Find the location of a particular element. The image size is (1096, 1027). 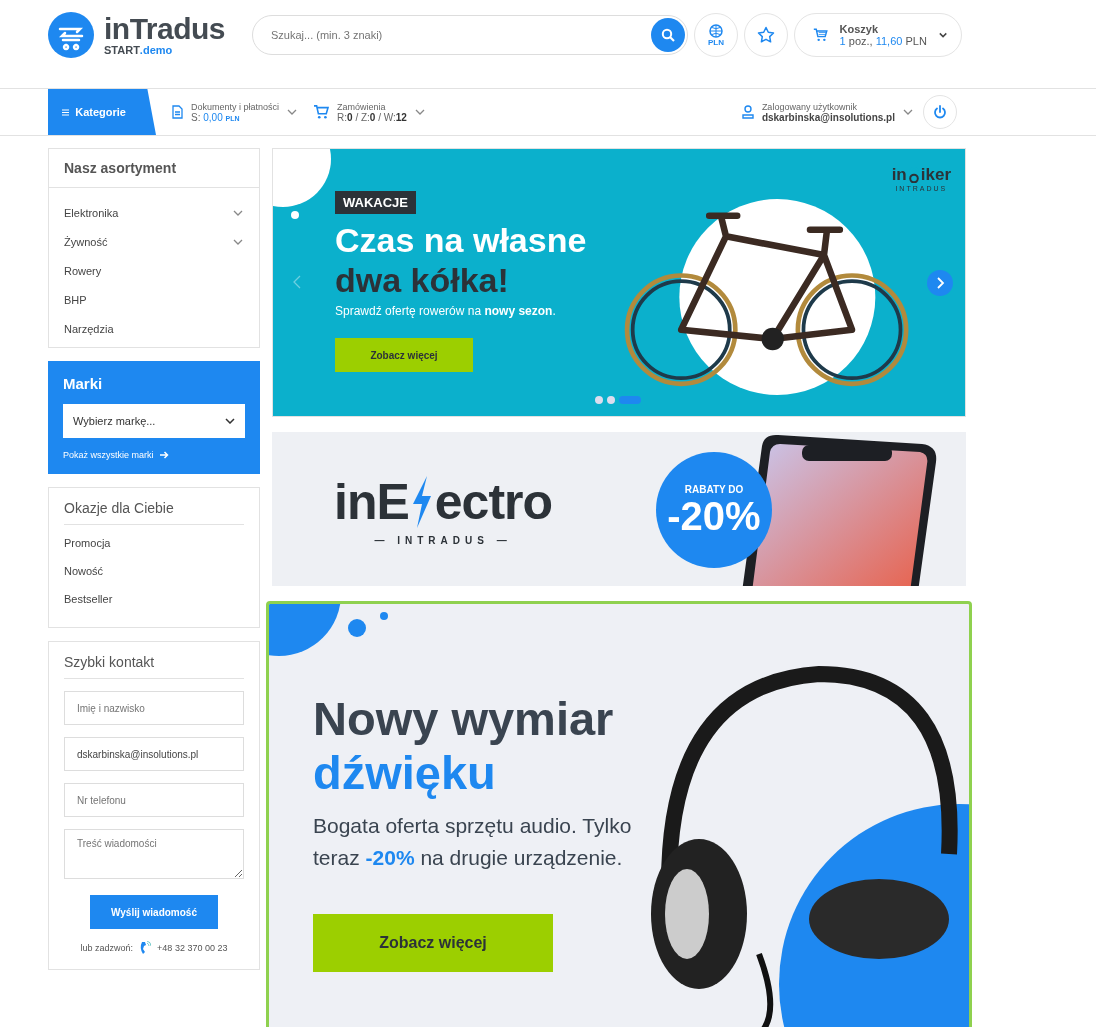

orders-menu: Zamówienia R:0 / Z:0 / W:12 is located at coordinates (369, 112).